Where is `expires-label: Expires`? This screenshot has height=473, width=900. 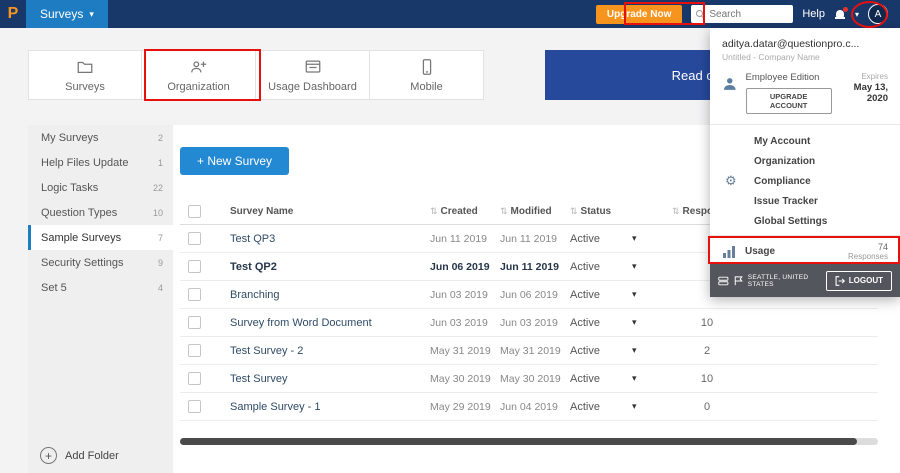
expires-label: Expires is located at coordinates (874, 76).